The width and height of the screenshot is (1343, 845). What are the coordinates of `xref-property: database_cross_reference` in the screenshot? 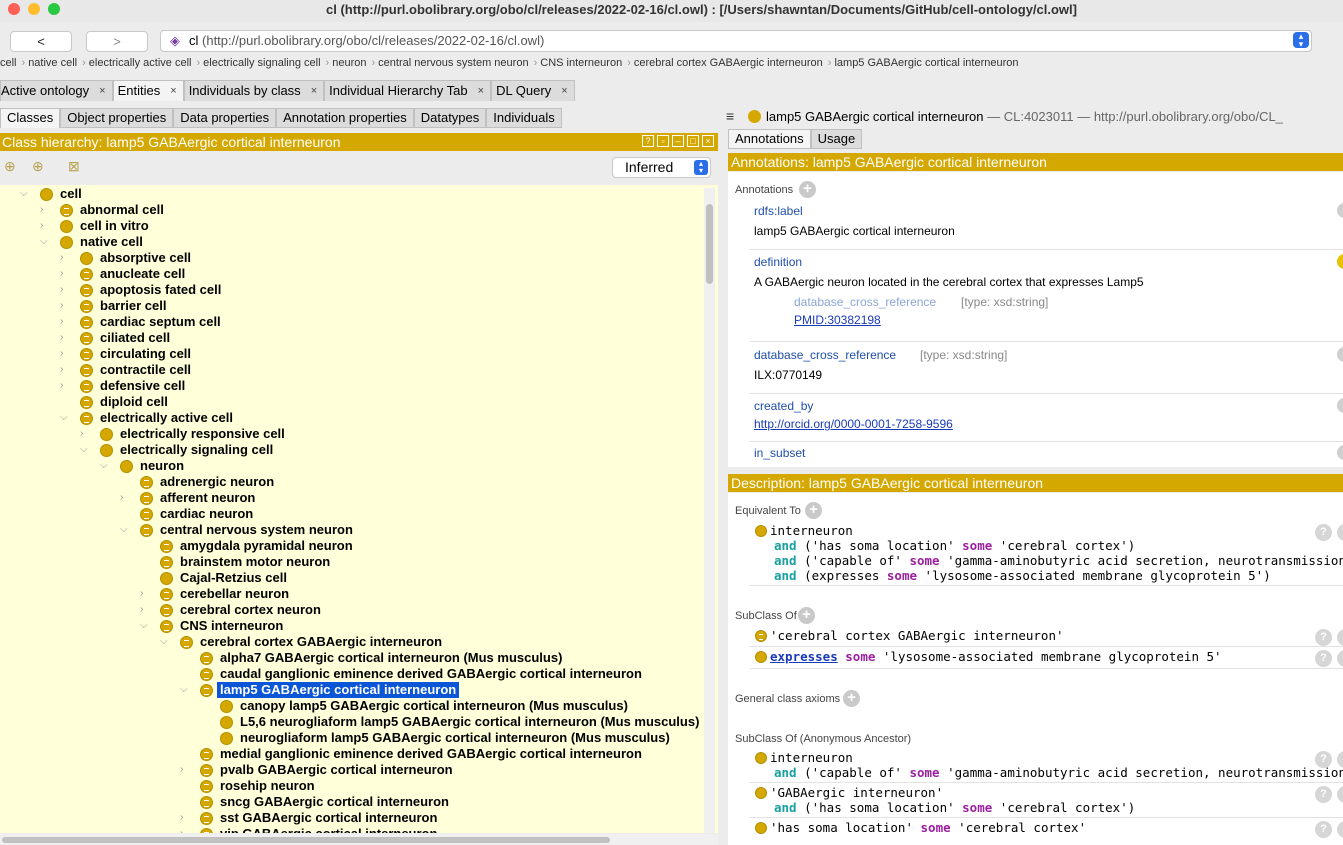 It's located at (825, 355).